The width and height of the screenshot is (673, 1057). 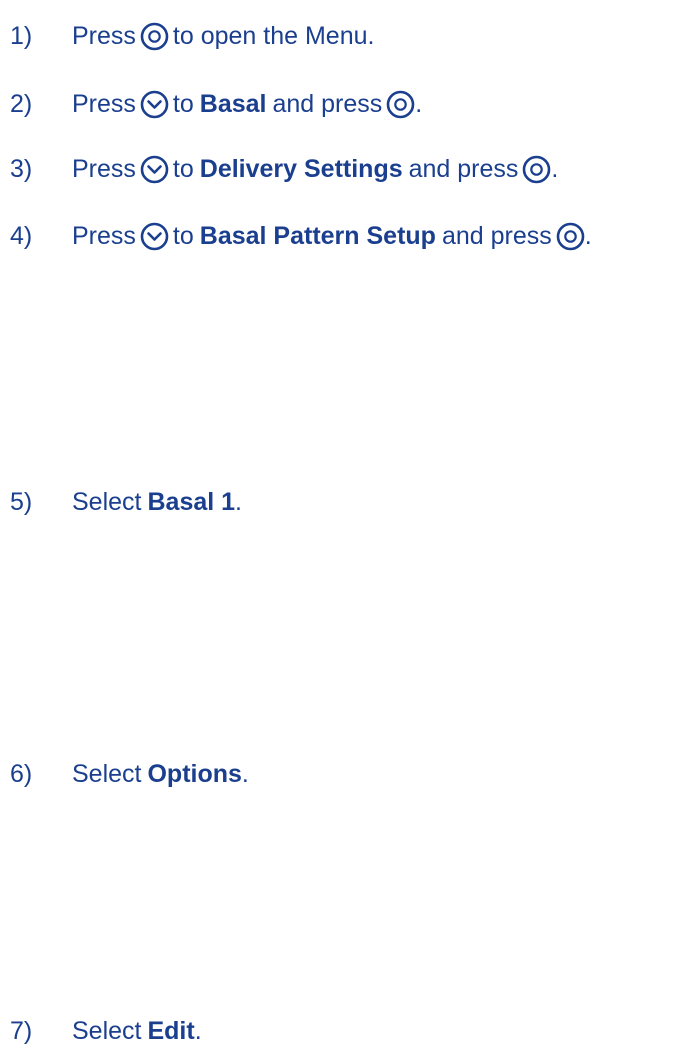 I want to click on step-5: 5) Select Basal 1 ., so click(x=336, y=502).